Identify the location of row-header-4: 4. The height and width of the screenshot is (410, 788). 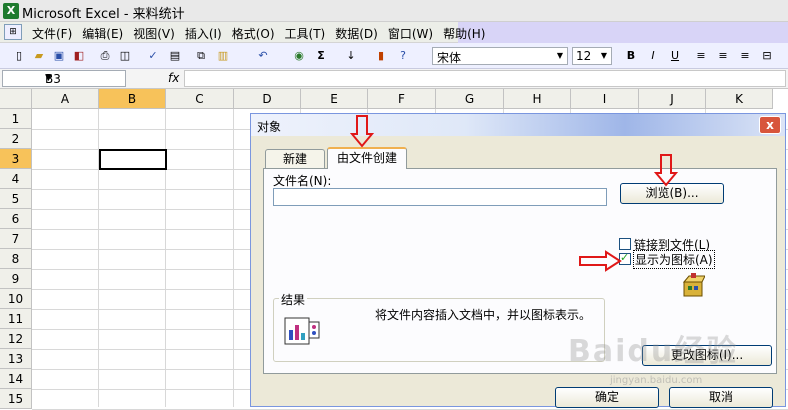
(16, 179).